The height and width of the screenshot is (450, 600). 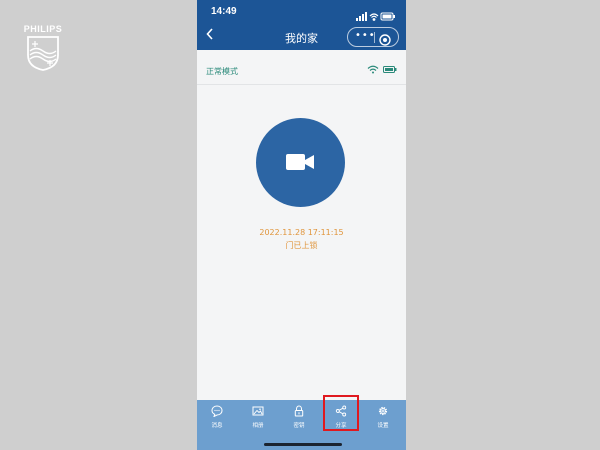 I want to click on video-call-button, so click(x=300, y=162).